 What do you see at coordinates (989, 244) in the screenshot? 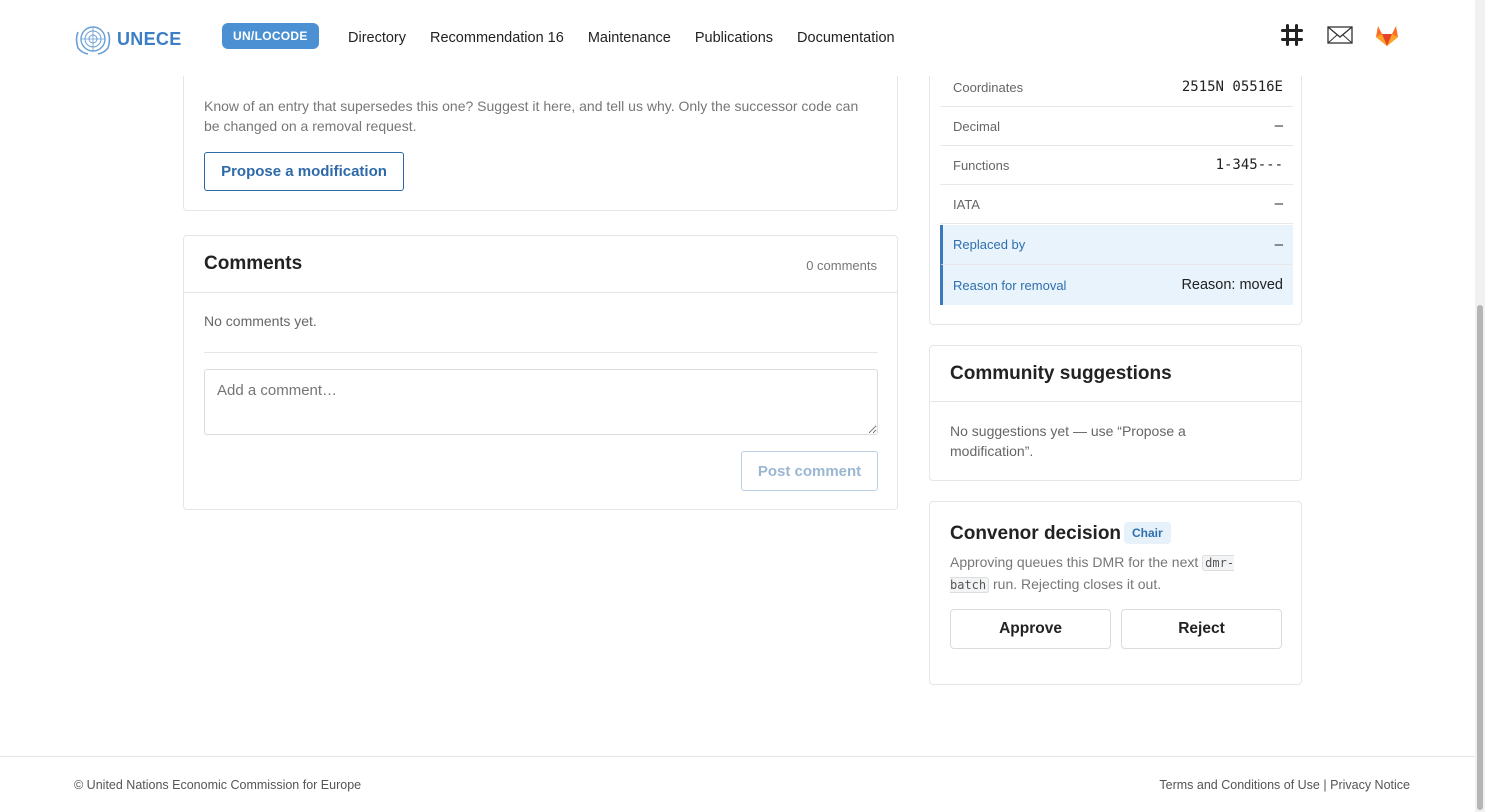
I see `detail-label: Replaced by` at bounding box center [989, 244].